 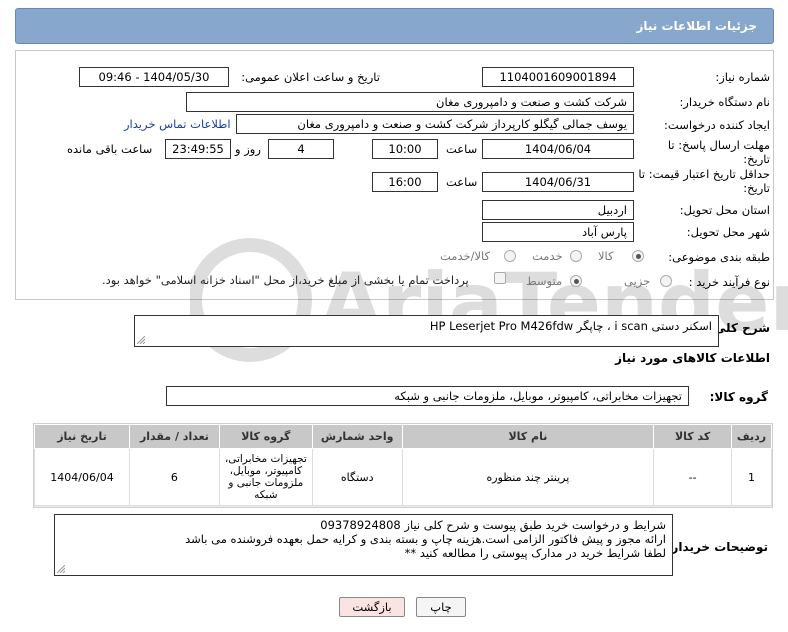 I want to click on purchase-partial-radio, so click(x=666, y=281).